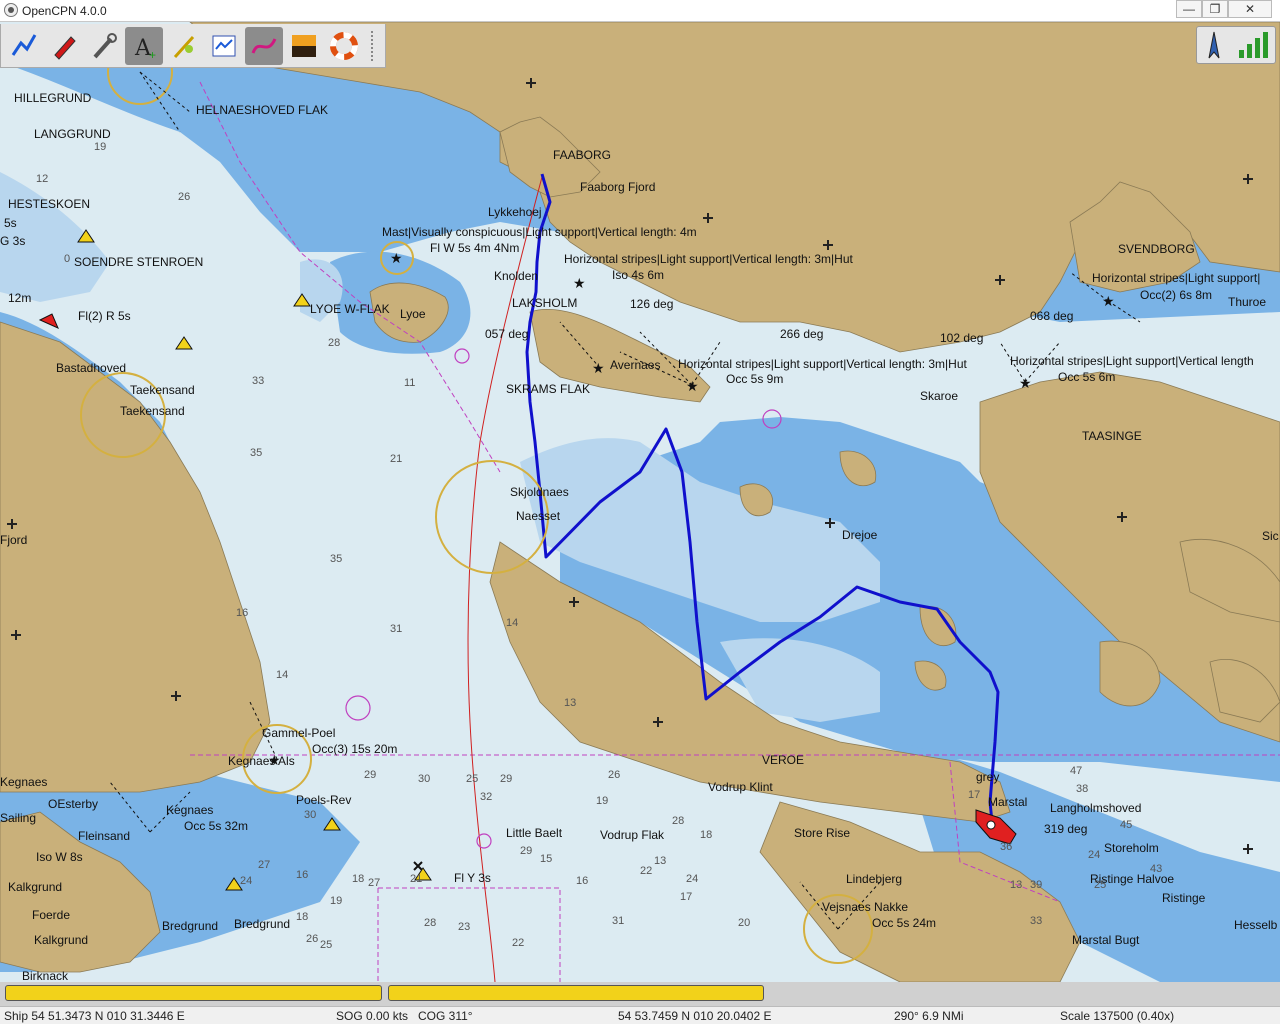 This screenshot has width=1280, height=1024. I want to click on depth-sounding: 33, so click(1036, 921).